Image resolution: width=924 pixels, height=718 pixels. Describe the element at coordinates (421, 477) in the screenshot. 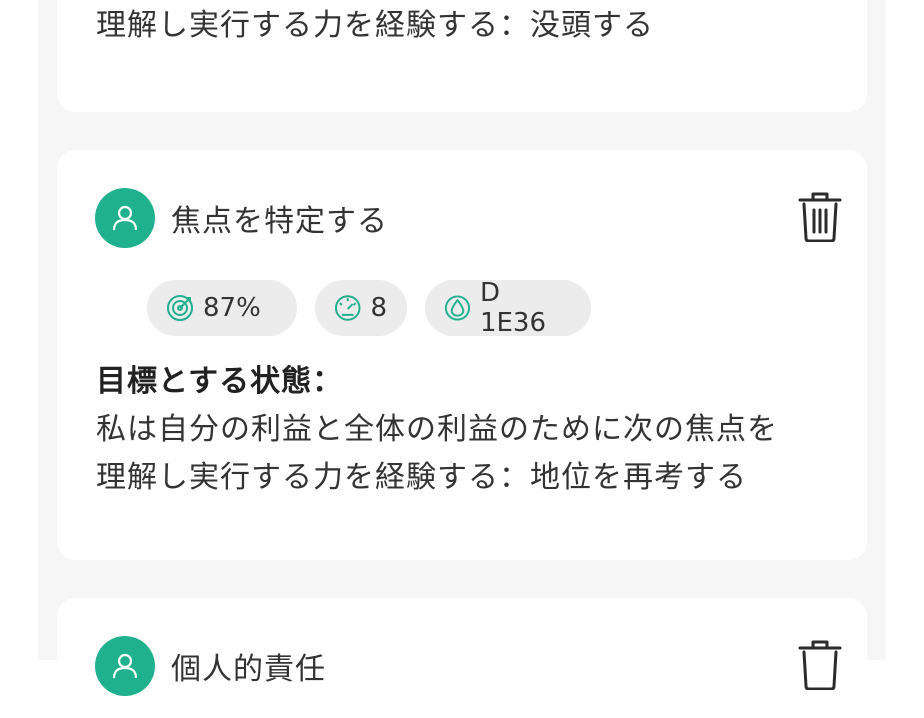

I see `goal-description-line: 理解し実行する力を経験する：地位を再考する` at that location.